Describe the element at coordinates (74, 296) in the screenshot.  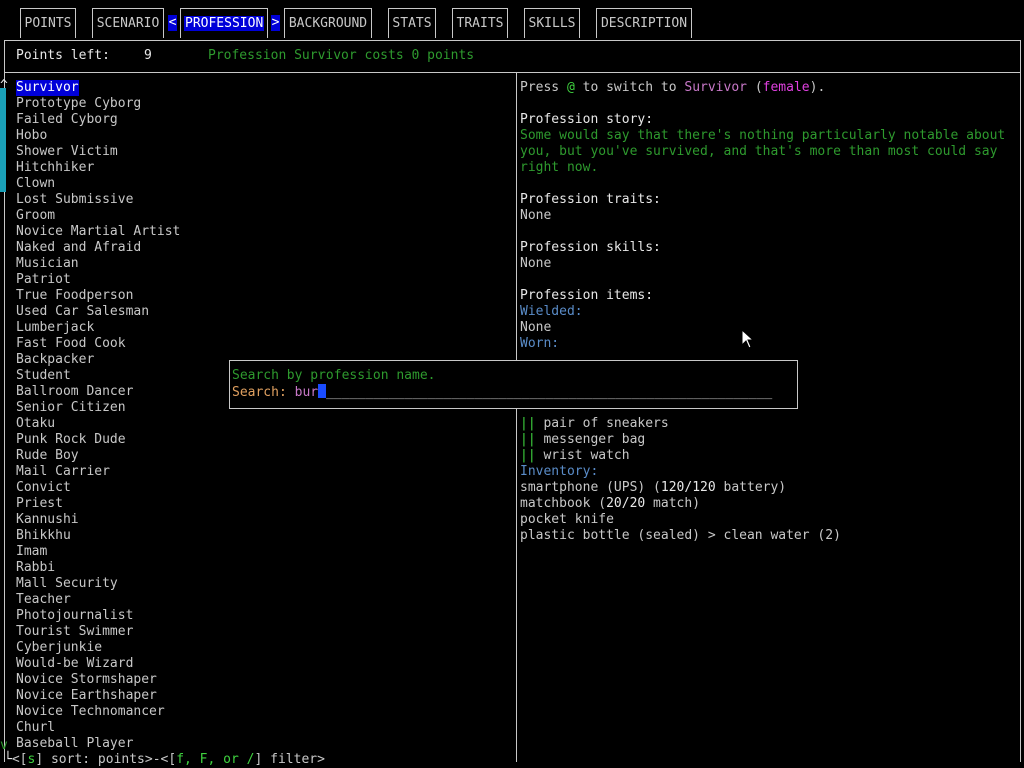
I see `profession-list-item: True Foodperson` at that location.